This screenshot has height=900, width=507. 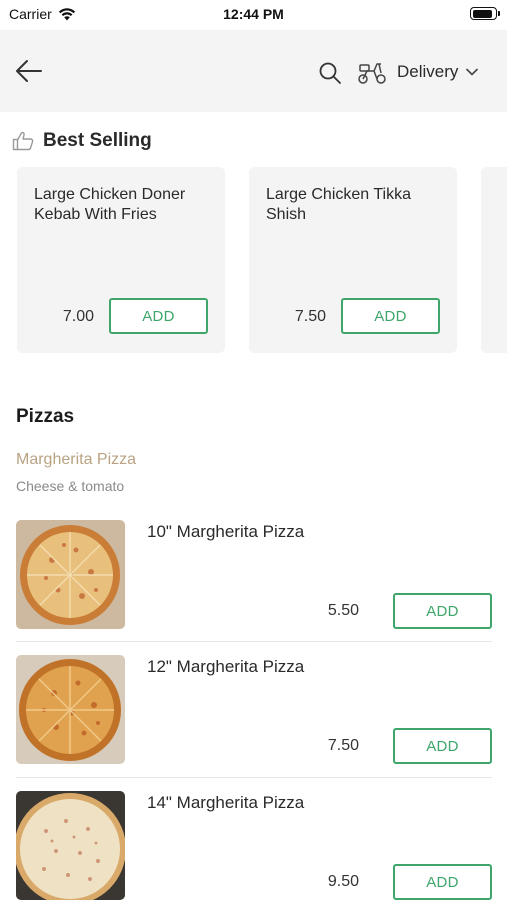 What do you see at coordinates (226, 802) in the screenshot?
I see `menu-item-name: 14" Margherita Pizza` at bounding box center [226, 802].